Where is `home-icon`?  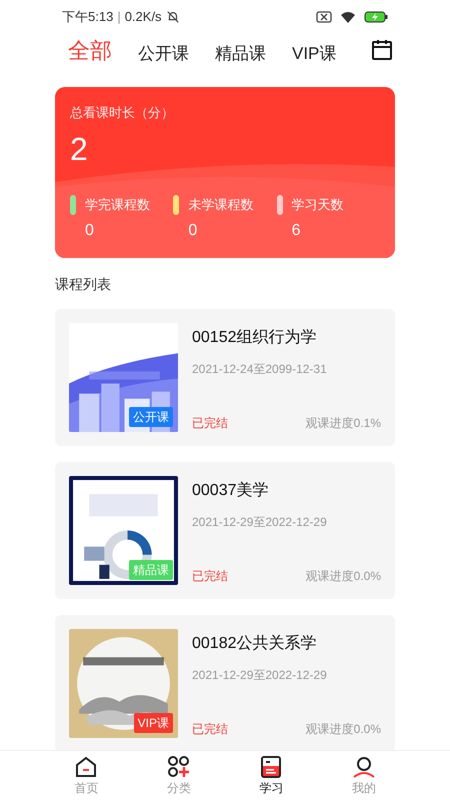
home-icon is located at coordinates (86, 766).